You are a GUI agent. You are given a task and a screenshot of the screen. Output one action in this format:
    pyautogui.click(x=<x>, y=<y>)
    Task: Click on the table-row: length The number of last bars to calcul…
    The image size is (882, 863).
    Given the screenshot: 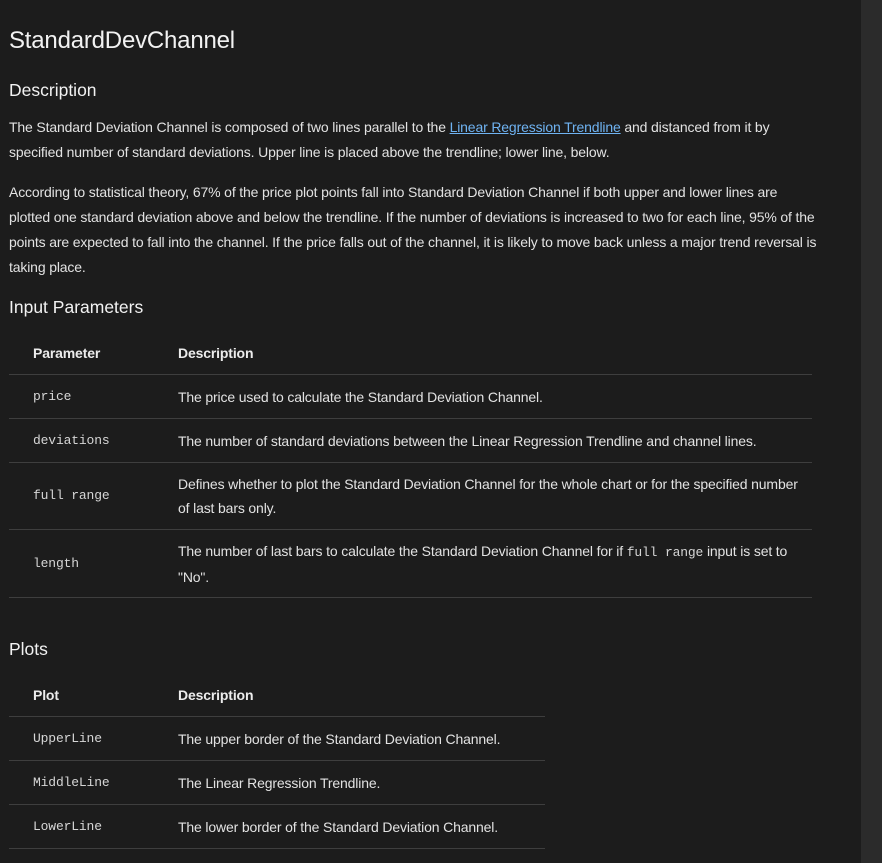 What is the action you would take?
    pyautogui.click(x=410, y=563)
    